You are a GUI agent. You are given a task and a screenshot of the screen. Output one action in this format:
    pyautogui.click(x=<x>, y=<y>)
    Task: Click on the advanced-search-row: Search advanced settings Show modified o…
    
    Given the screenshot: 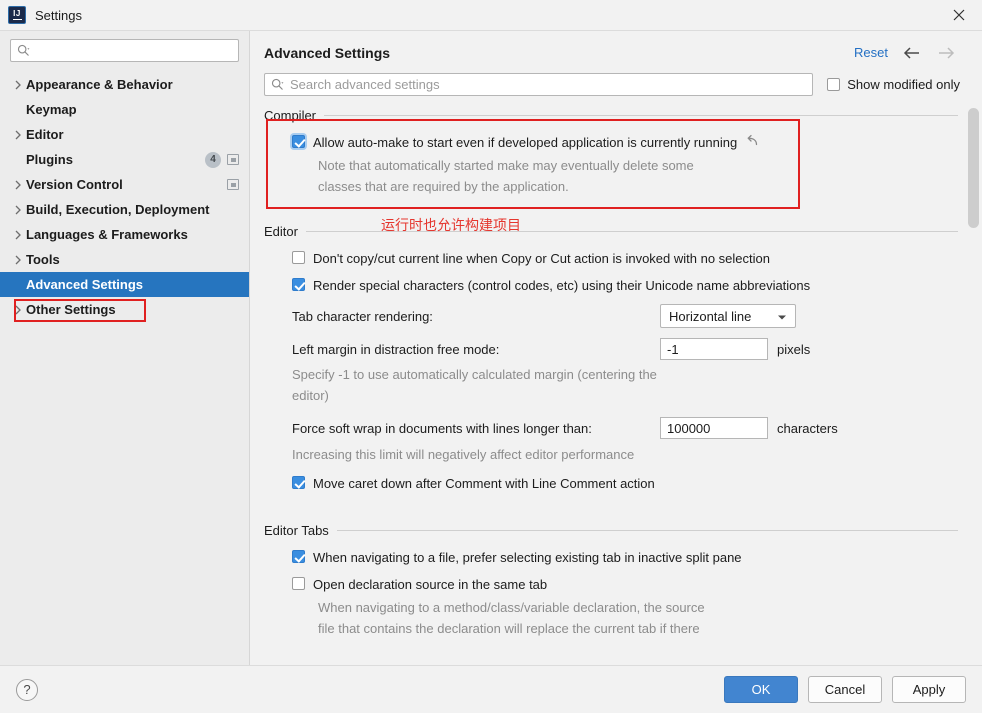 What is the action you would take?
    pyautogui.click(x=616, y=84)
    